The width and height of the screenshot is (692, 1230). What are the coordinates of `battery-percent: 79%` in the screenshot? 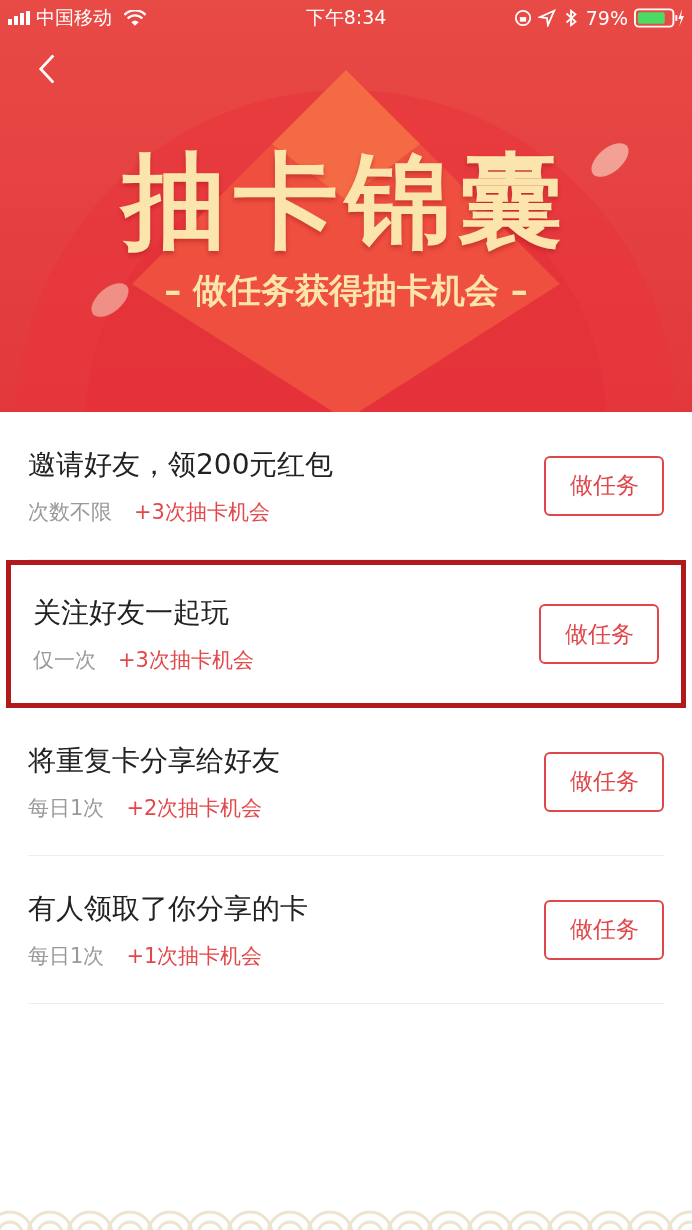 It's located at (606, 18).